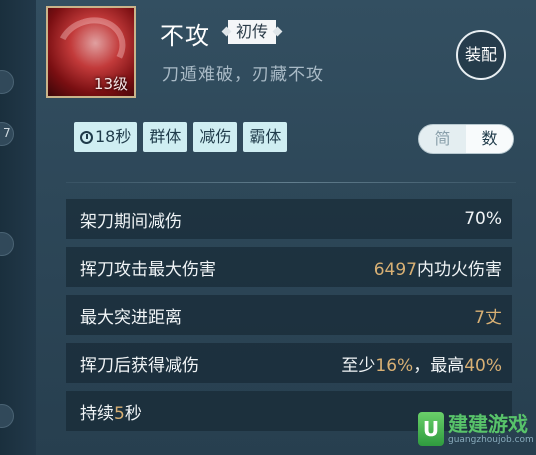 This screenshot has width=536, height=455. I want to click on cooldown-label: 18秒, so click(113, 136).